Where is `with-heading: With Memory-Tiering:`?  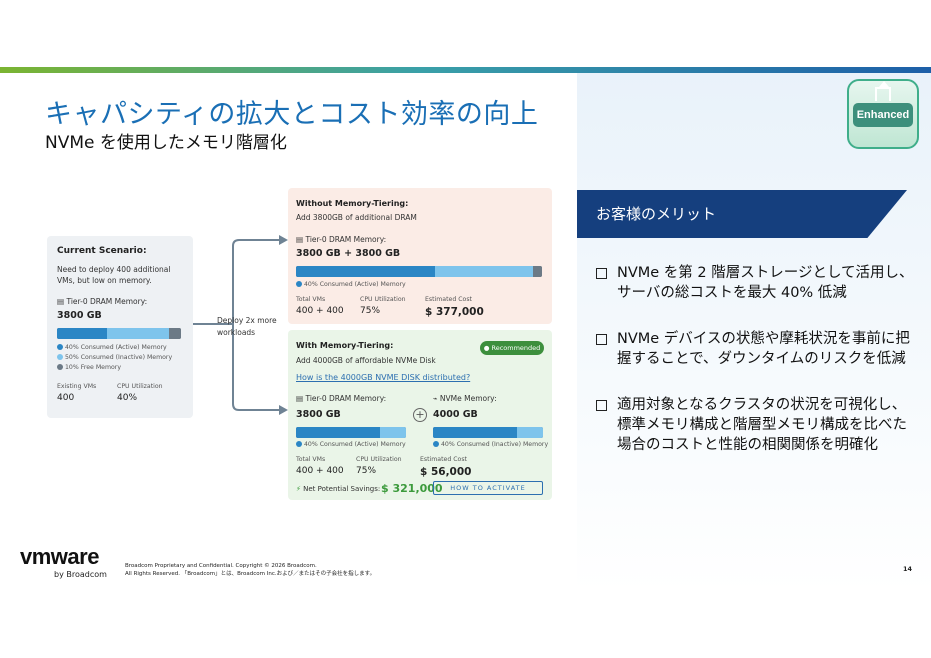 with-heading: With Memory-Tiering: is located at coordinates (345, 345).